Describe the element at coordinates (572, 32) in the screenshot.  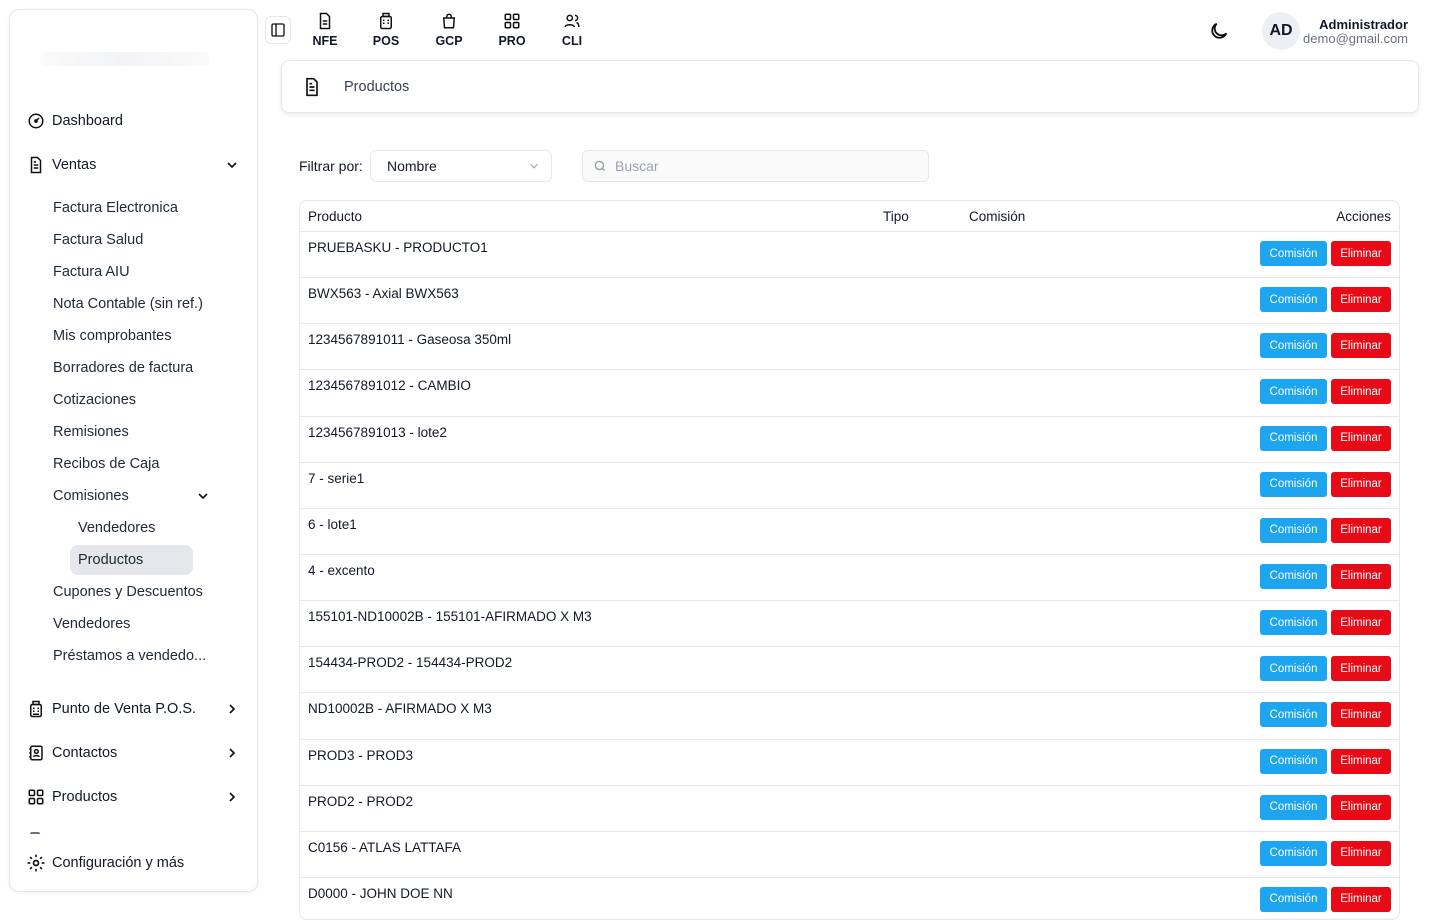
I see `app-cli: CLI` at that location.